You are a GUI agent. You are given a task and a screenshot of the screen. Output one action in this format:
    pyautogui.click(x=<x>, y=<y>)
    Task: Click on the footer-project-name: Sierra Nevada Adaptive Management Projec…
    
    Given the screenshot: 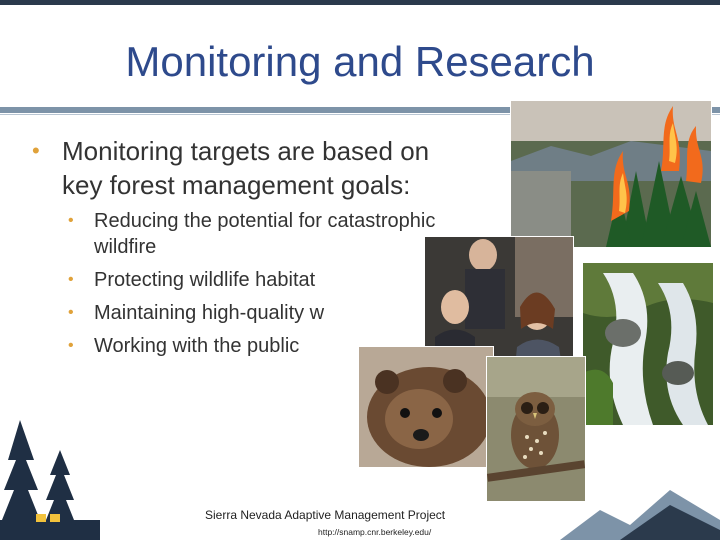 What is the action you would take?
    pyautogui.click(x=325, y=515)
    